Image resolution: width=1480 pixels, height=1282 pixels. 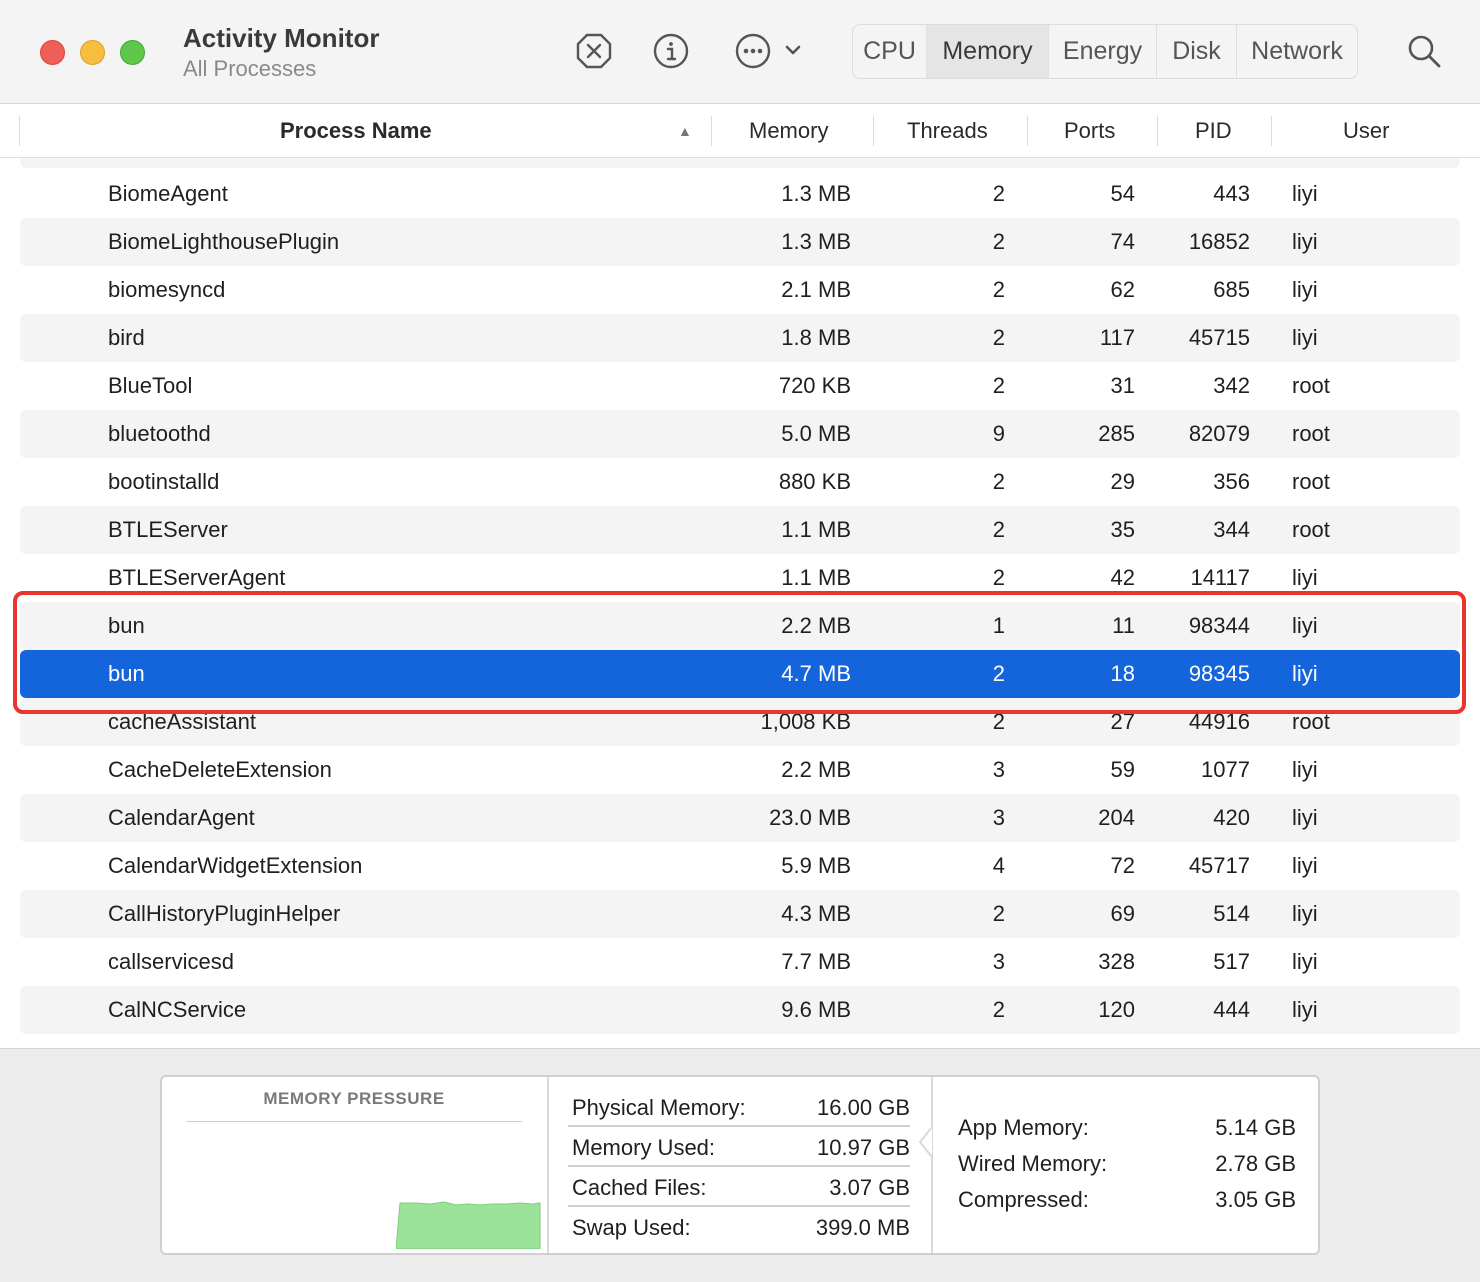 What do you see at coordinates (988, 51) in the screenshot?
I see `tab-memory: Memory` at bounding box center [988, 51].